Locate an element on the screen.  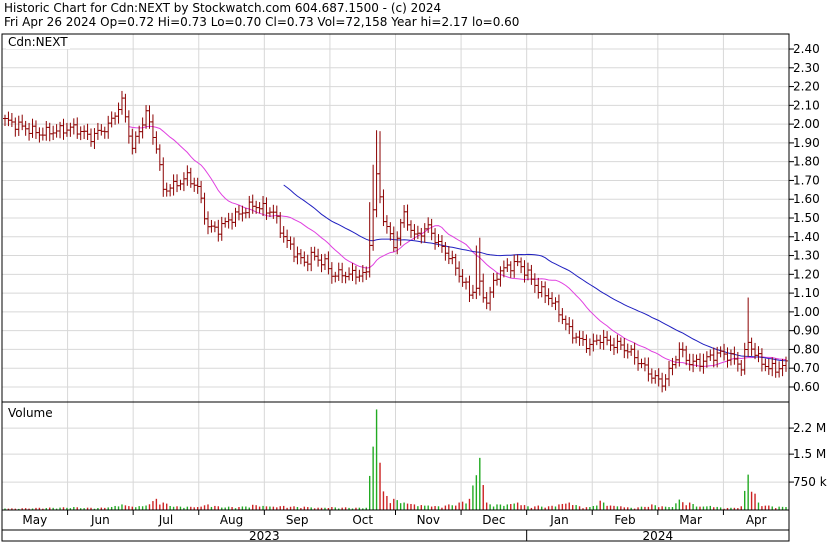
price-tick-label: 2.20 is located at coordinates (806, 87).